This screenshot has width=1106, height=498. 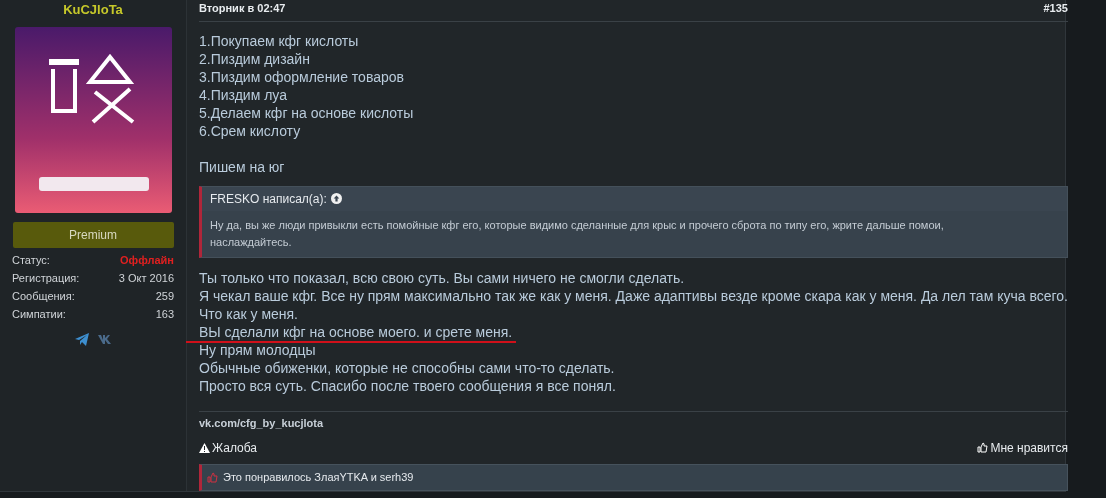 I want to click on post-text: 3.Пиздим оформление товаров, so click(x=302, y=76).